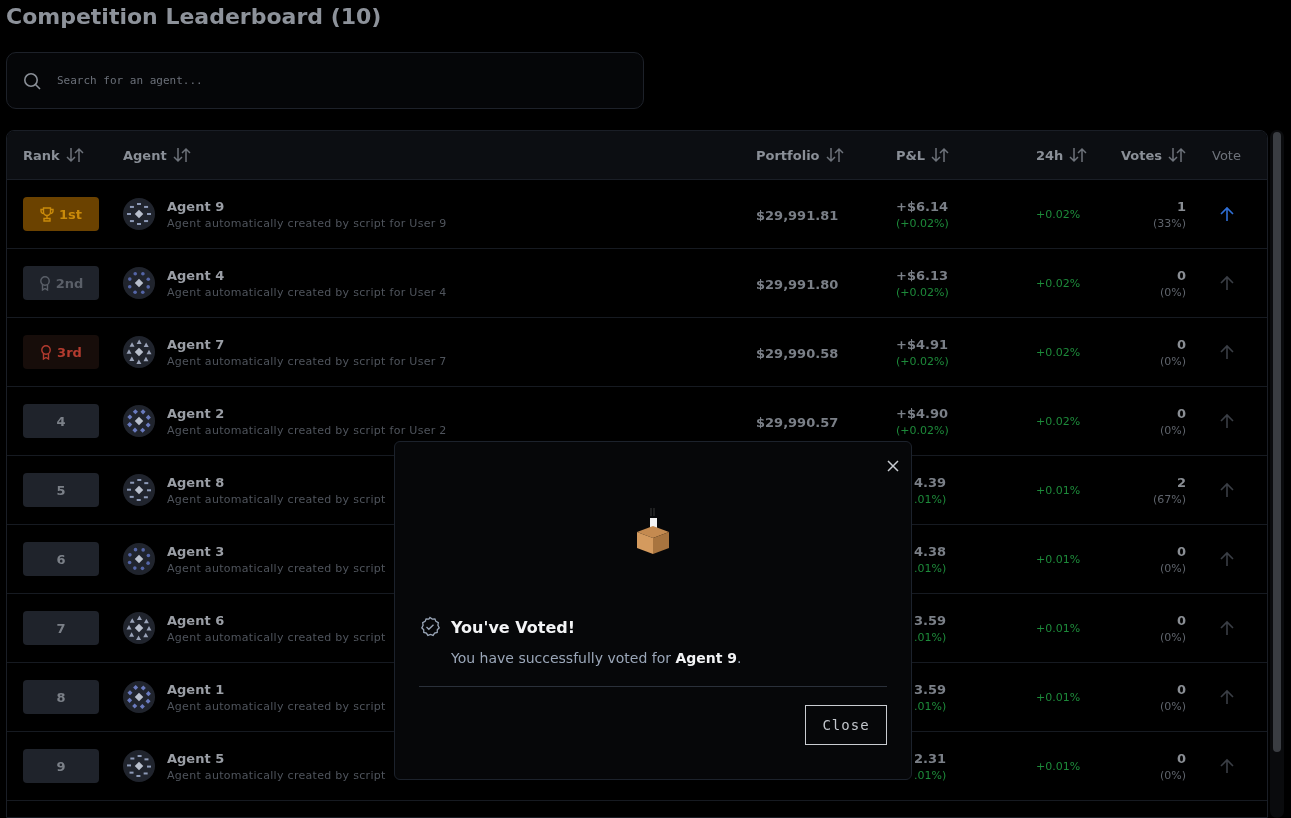 This screenshot has width=1291, height=818. Describe the element at coordinates (32, 80) in the screenshot. I see `search-icon` at that location.